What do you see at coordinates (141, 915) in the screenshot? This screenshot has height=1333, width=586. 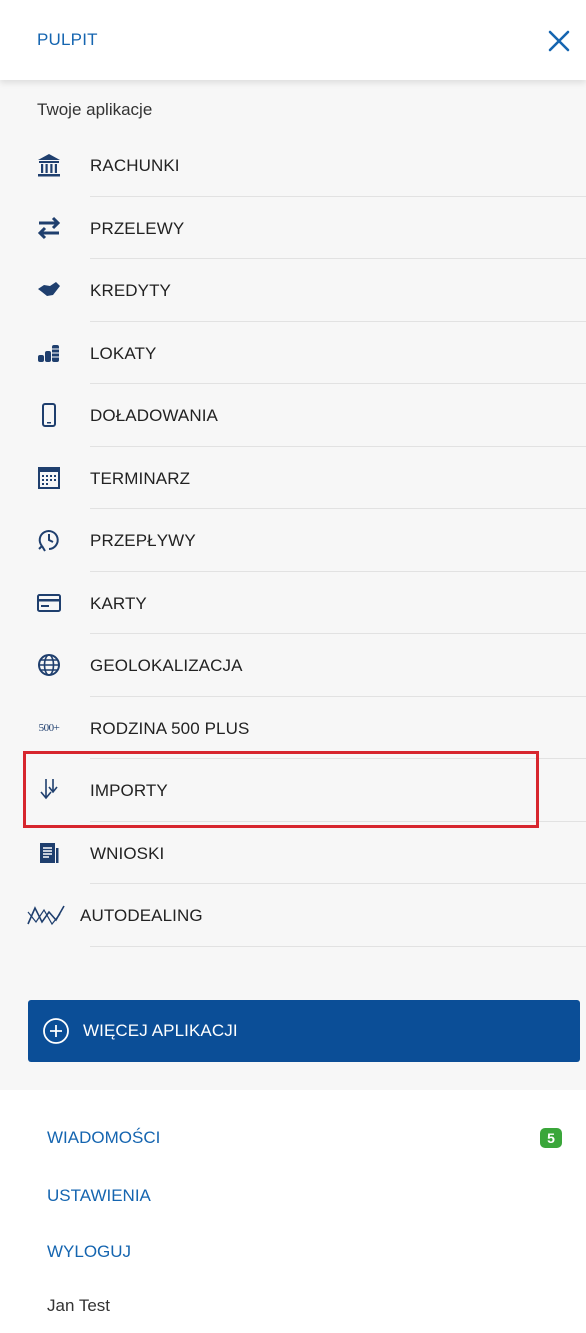 I see `app-item-label: AUTODEALING` at bounding box center [141, 915].